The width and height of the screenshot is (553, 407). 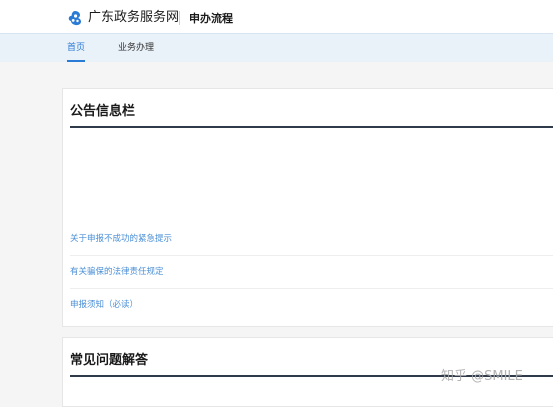 What do you see at coordinates (76, 48) in the screenshot?
I see `nav-item-home: 首页` at bounding box center [76, 48].